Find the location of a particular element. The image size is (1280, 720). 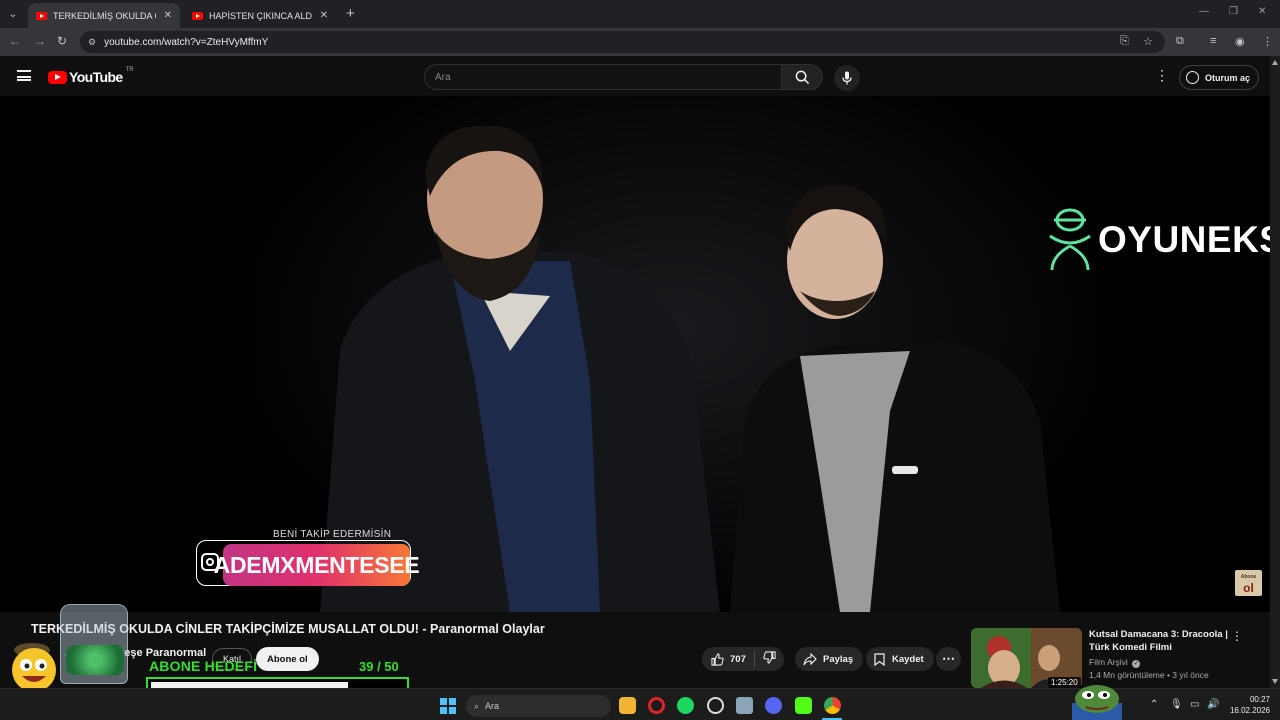

like-button: 707 is located at coordinates (728, 659).